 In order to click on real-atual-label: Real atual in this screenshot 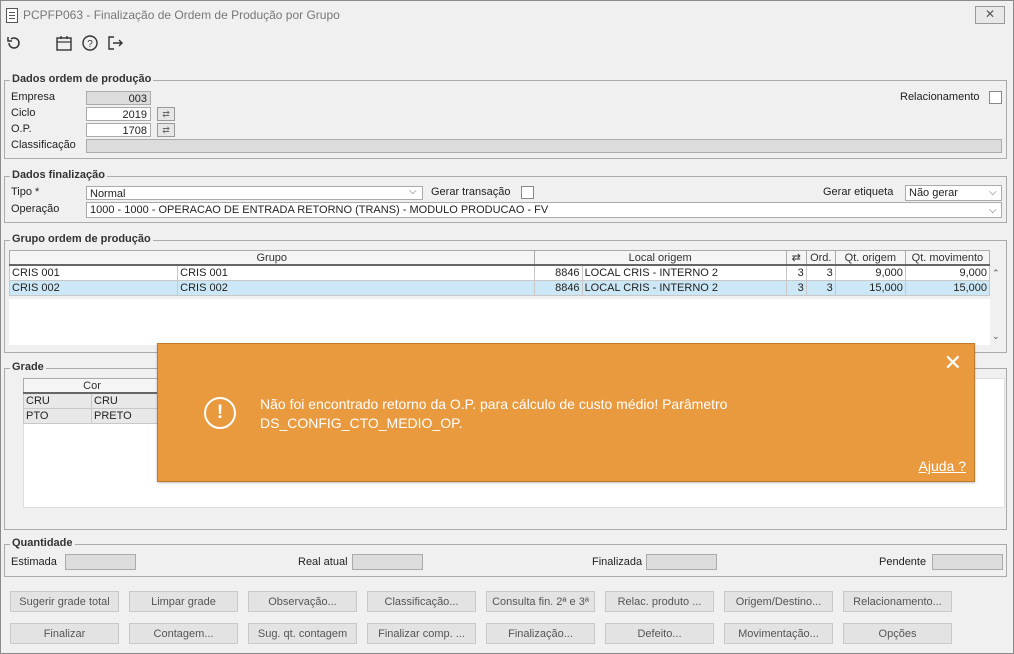, I will do `click(323, 562)`.